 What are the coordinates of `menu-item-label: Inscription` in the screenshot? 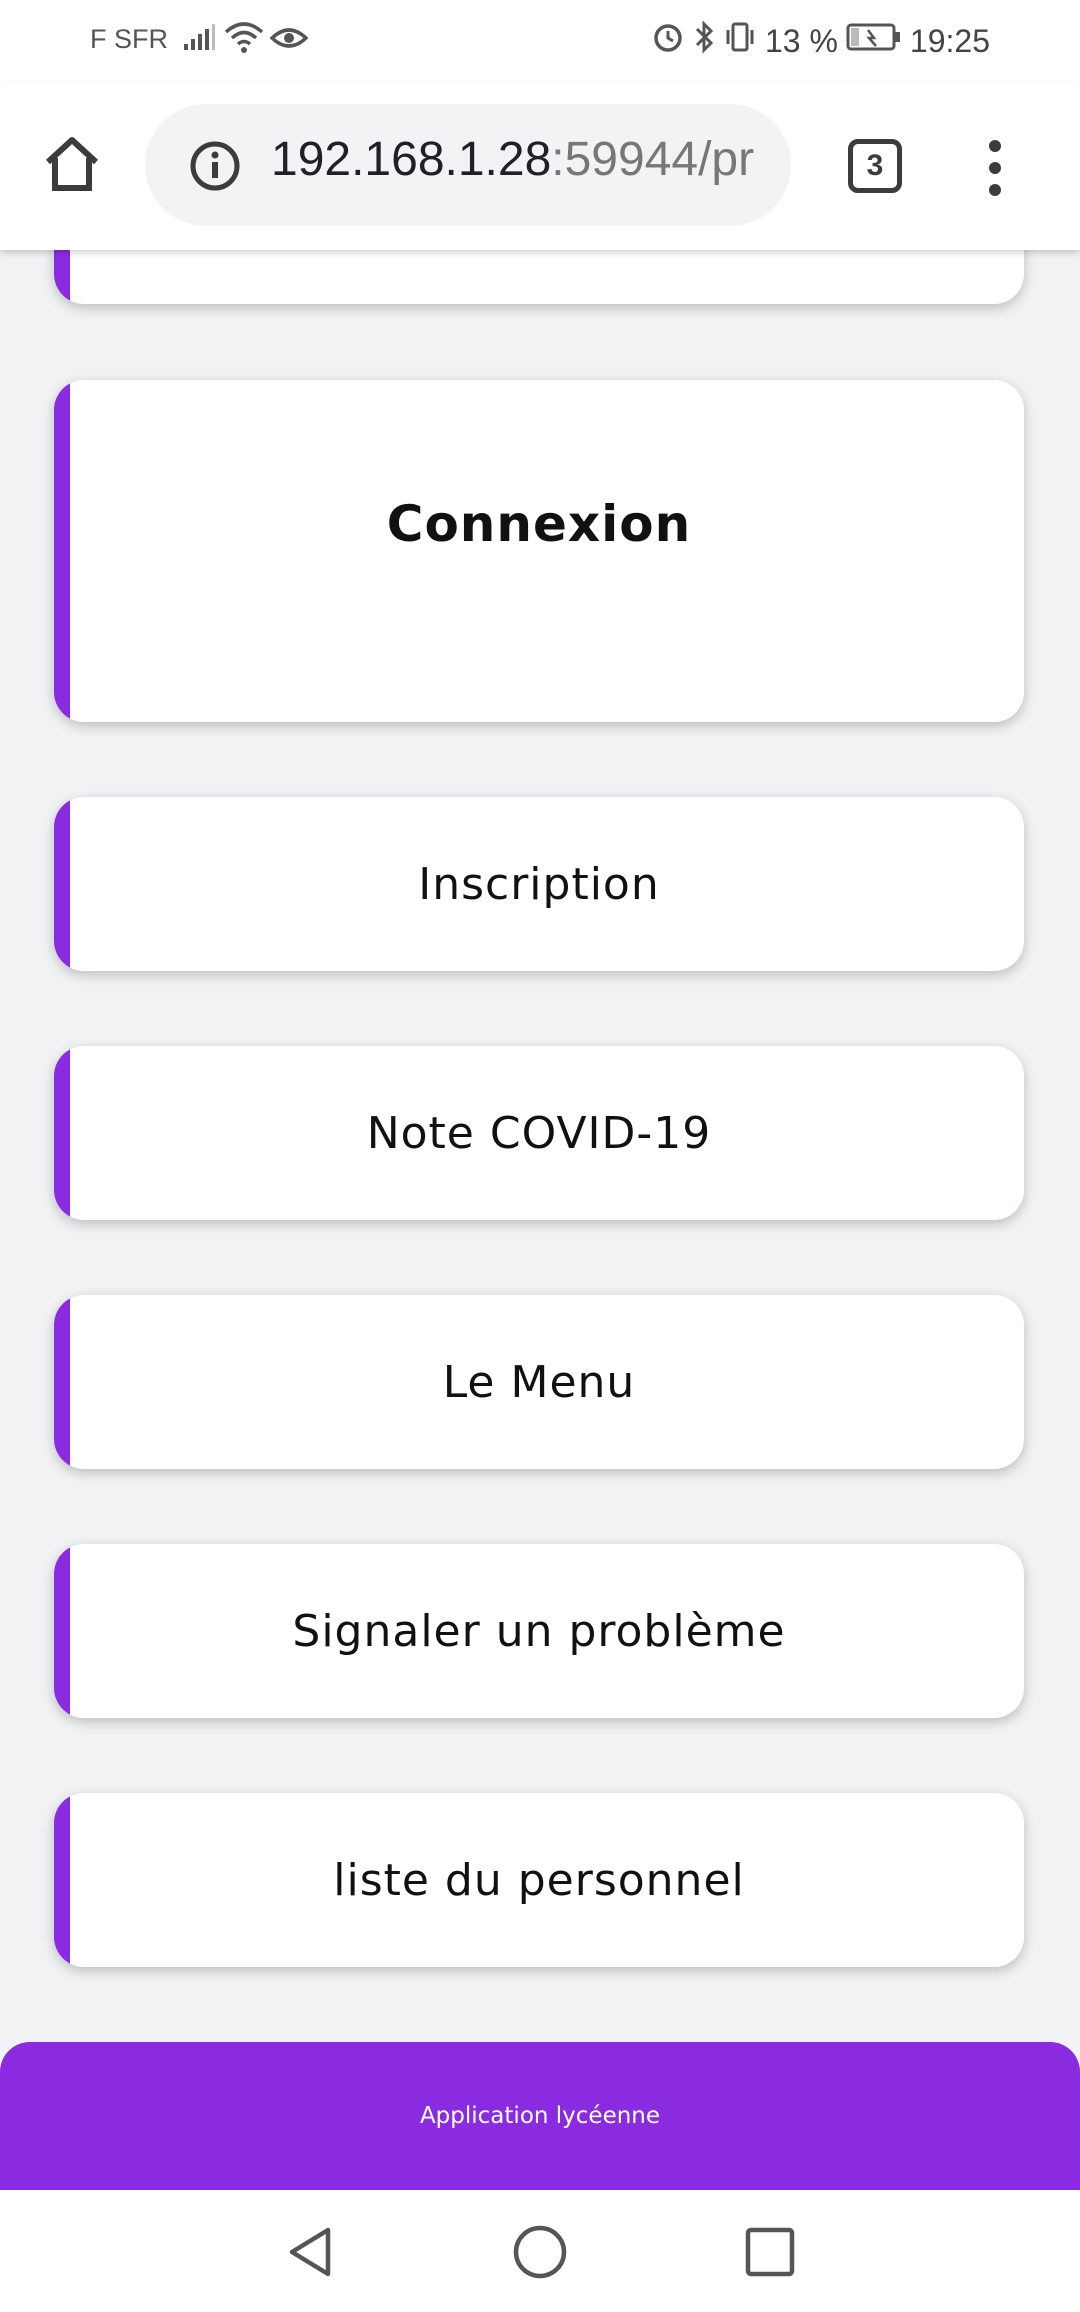 It's located at (539, 884).